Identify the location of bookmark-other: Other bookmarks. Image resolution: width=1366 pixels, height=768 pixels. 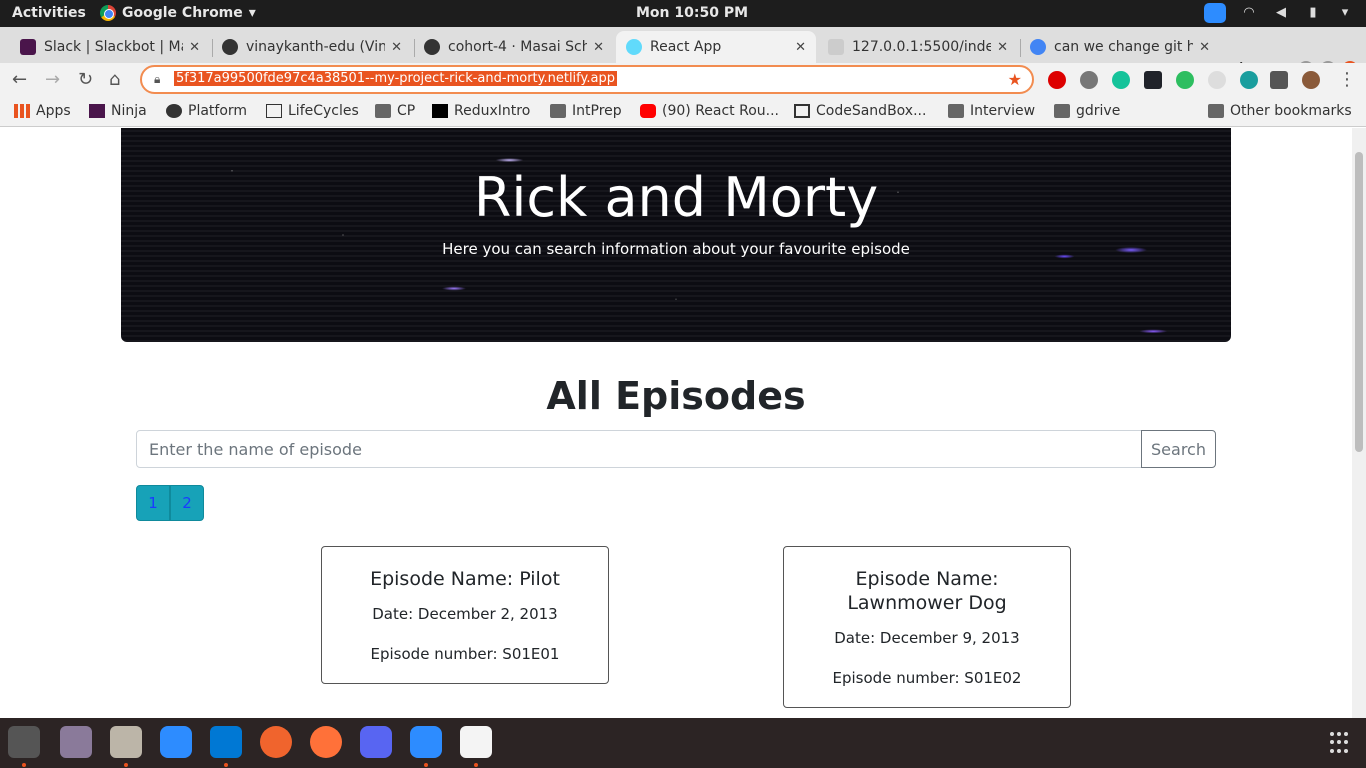
(1280, 111).